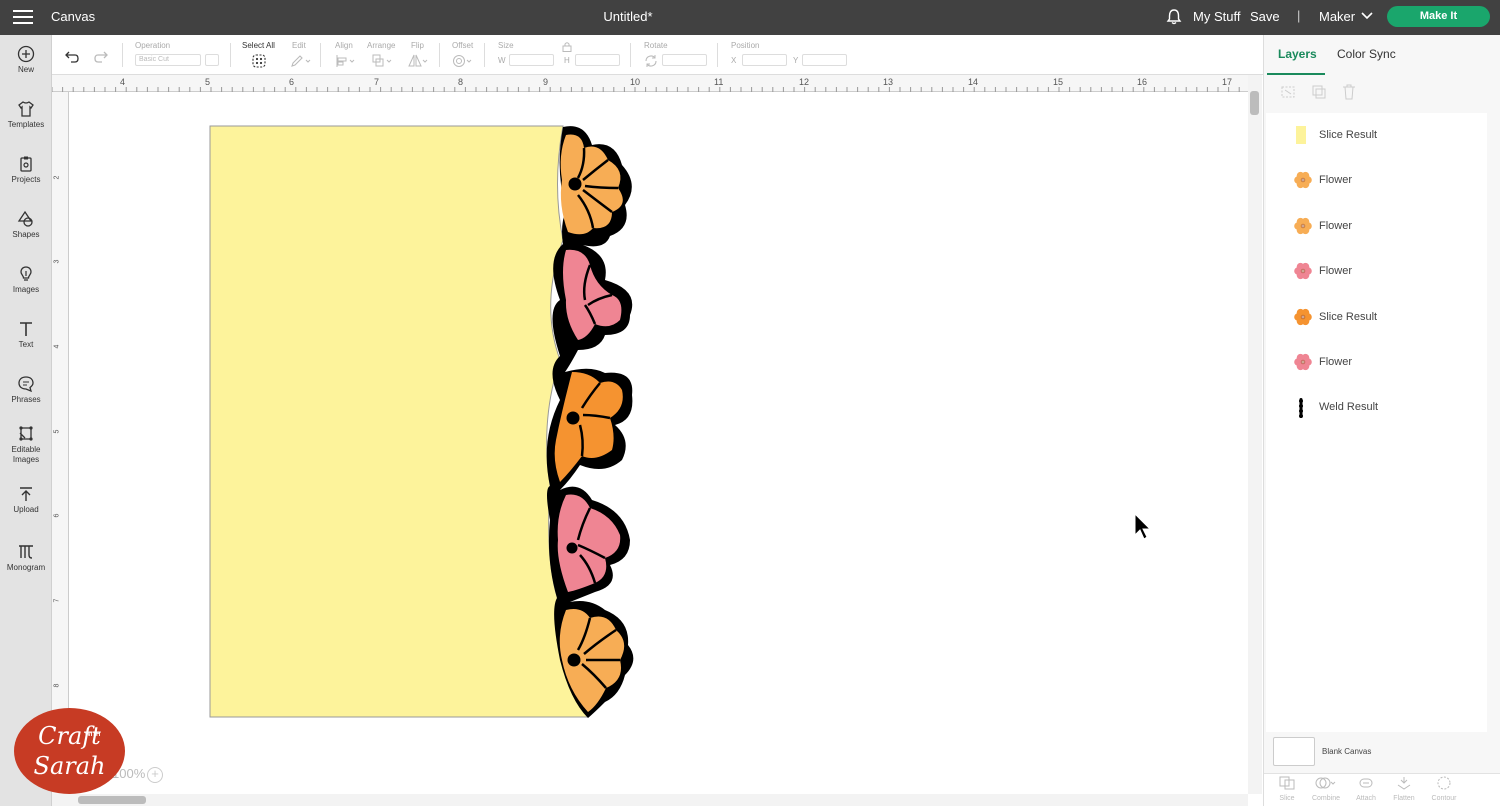 This screenshot has height=806, width=1500. I want to click on sidebar-item-projects: Projects, so click(26, 170).